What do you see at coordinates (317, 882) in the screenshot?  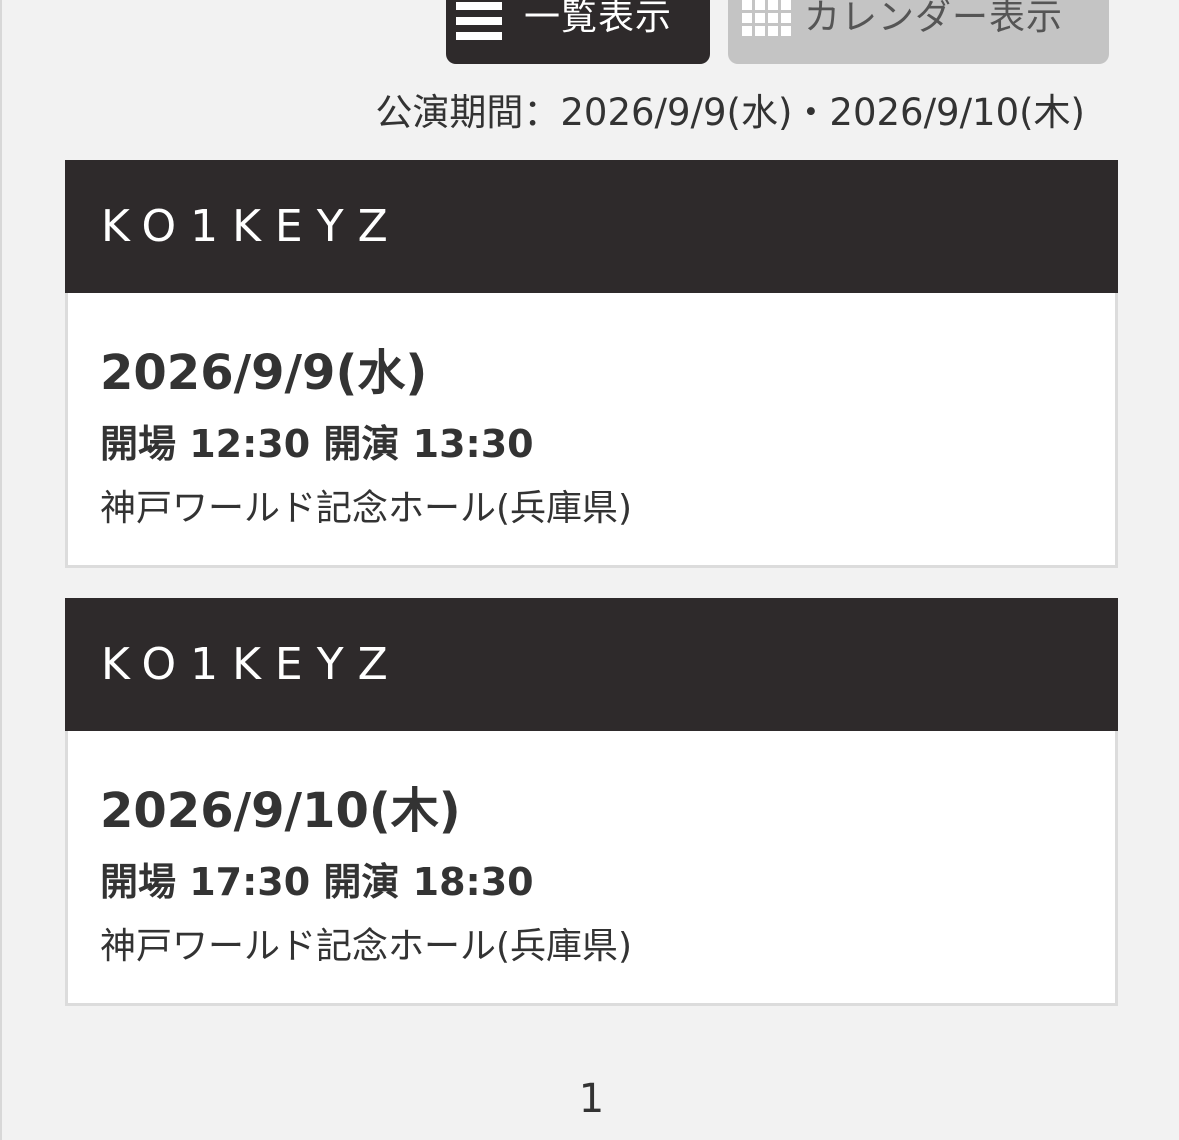 I see `event-times: 開場 17:30 開演 18:30` at bounding box center [317, 882].